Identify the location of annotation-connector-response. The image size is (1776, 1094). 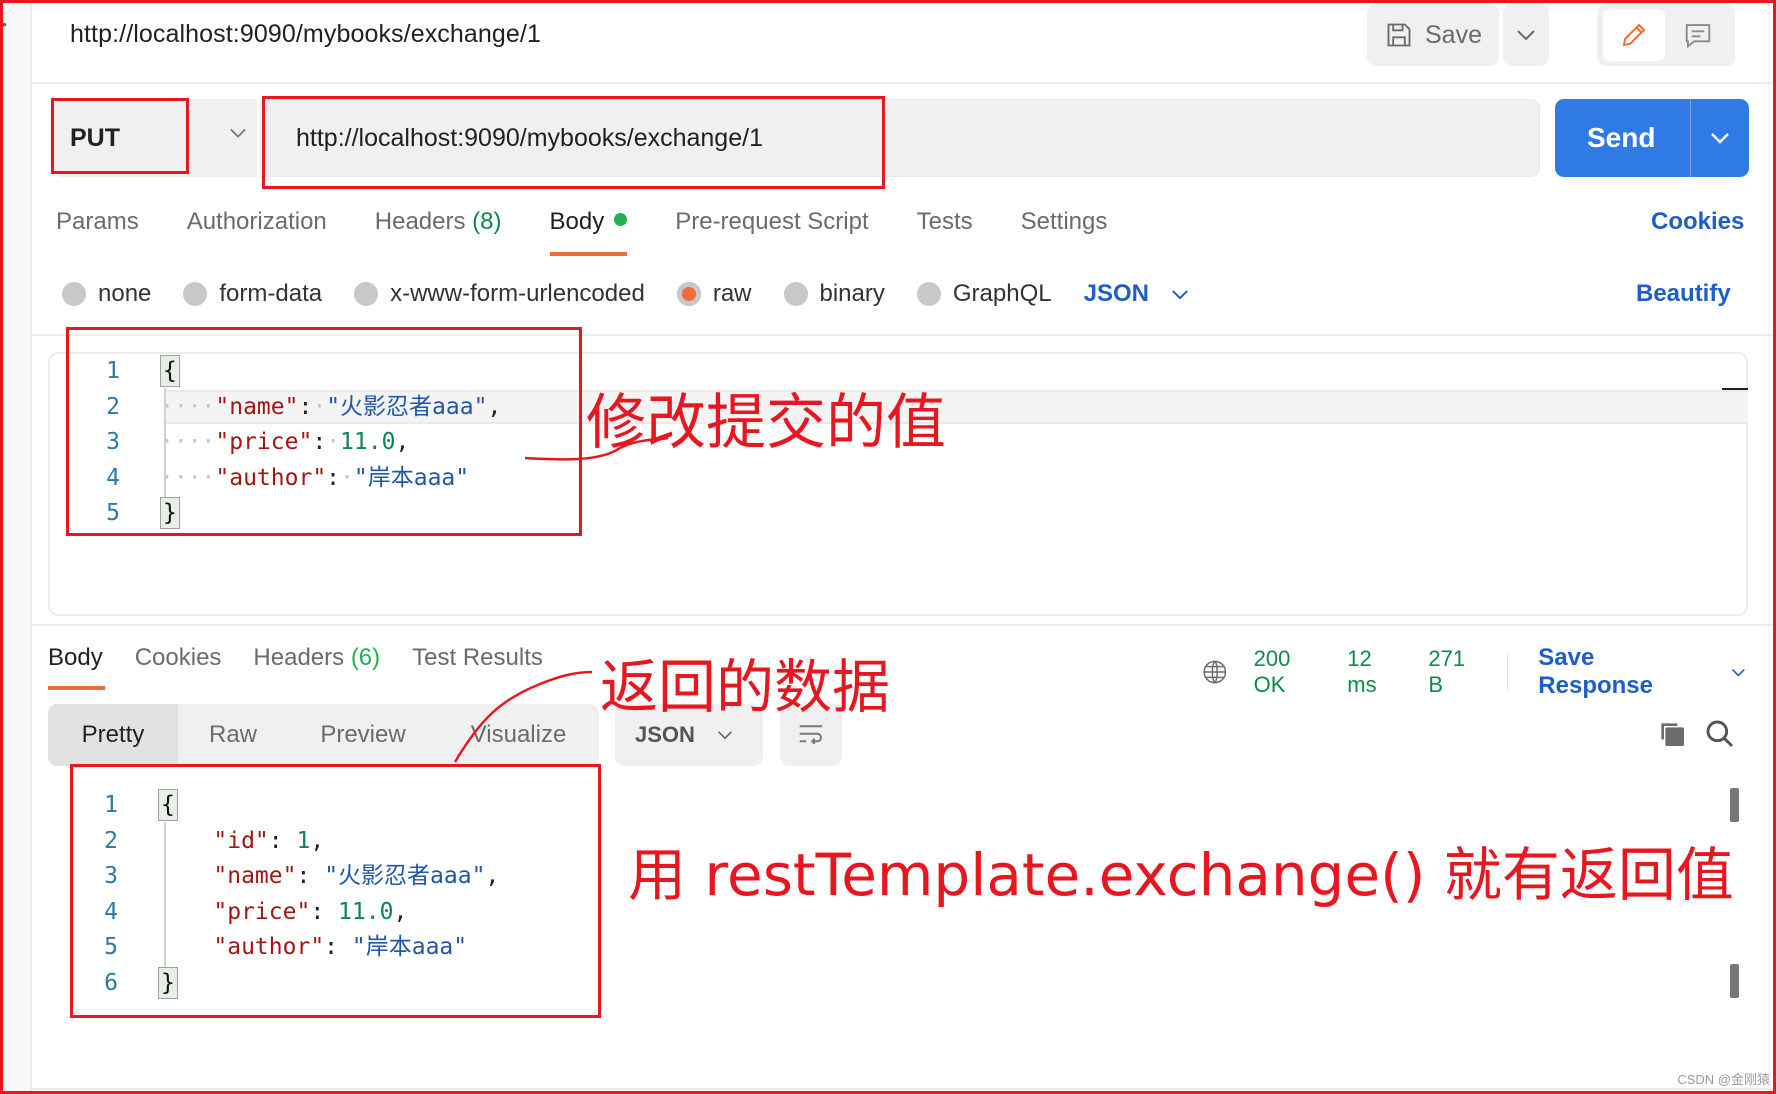
(523, 716).